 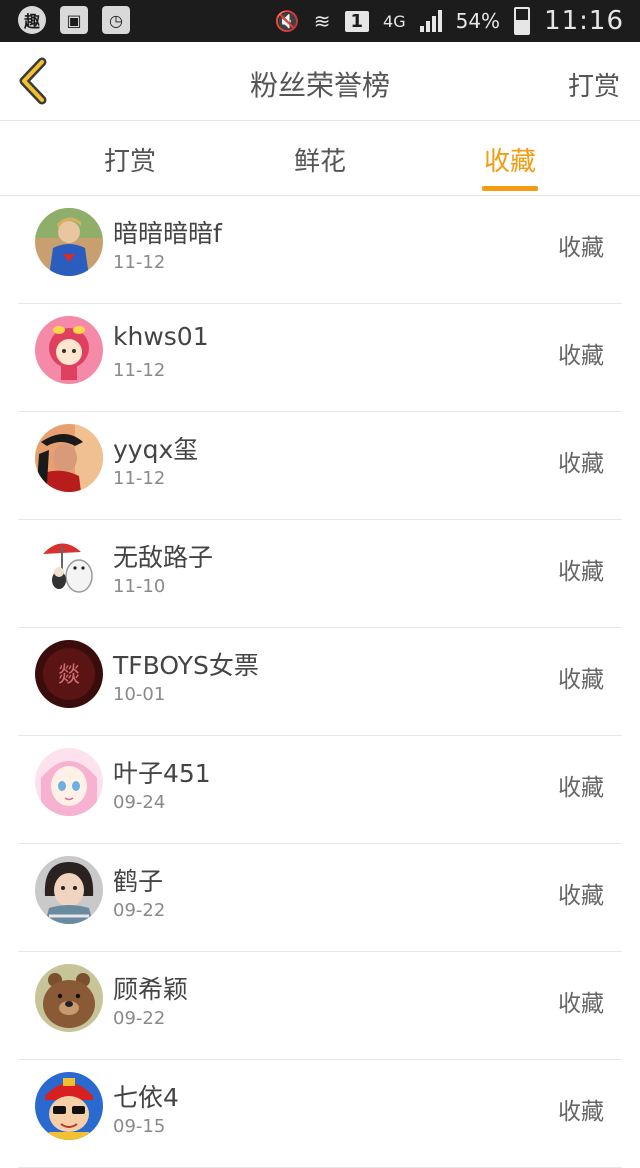 I want to click on svg-text: 燚, so click(x=69, y=675).